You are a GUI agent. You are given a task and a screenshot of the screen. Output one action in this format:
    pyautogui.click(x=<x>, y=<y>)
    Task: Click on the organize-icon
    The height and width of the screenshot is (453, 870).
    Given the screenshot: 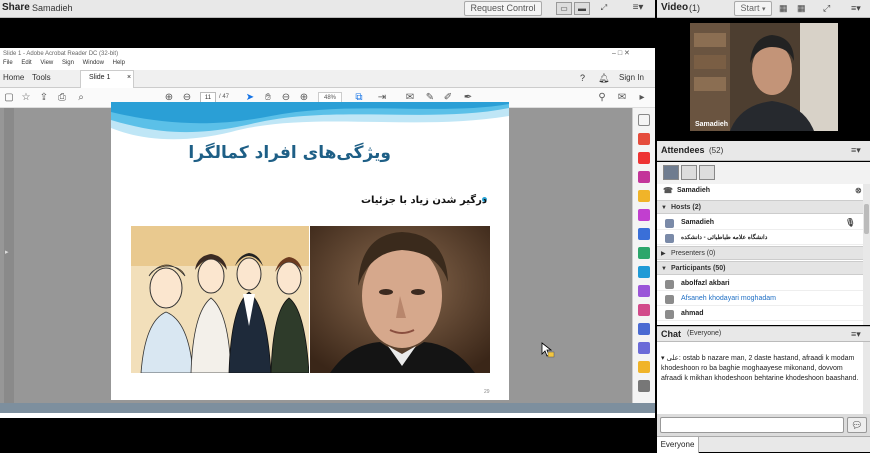 What is the action you would take?
    pyautogui.click(x=644, y=215)
    